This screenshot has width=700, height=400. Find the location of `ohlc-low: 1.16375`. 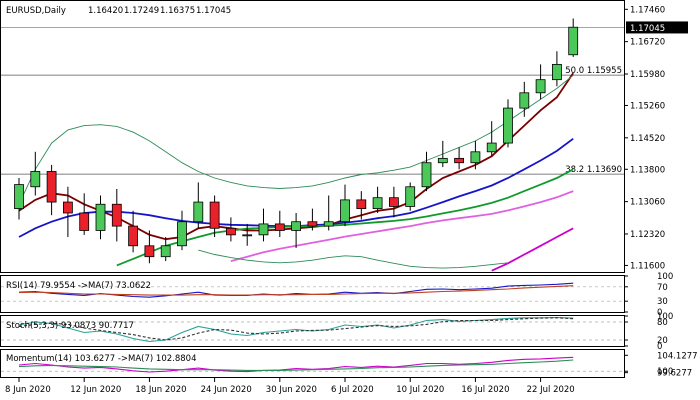

ohlc-low: 1.16375 is located at coordinates (177, 11).